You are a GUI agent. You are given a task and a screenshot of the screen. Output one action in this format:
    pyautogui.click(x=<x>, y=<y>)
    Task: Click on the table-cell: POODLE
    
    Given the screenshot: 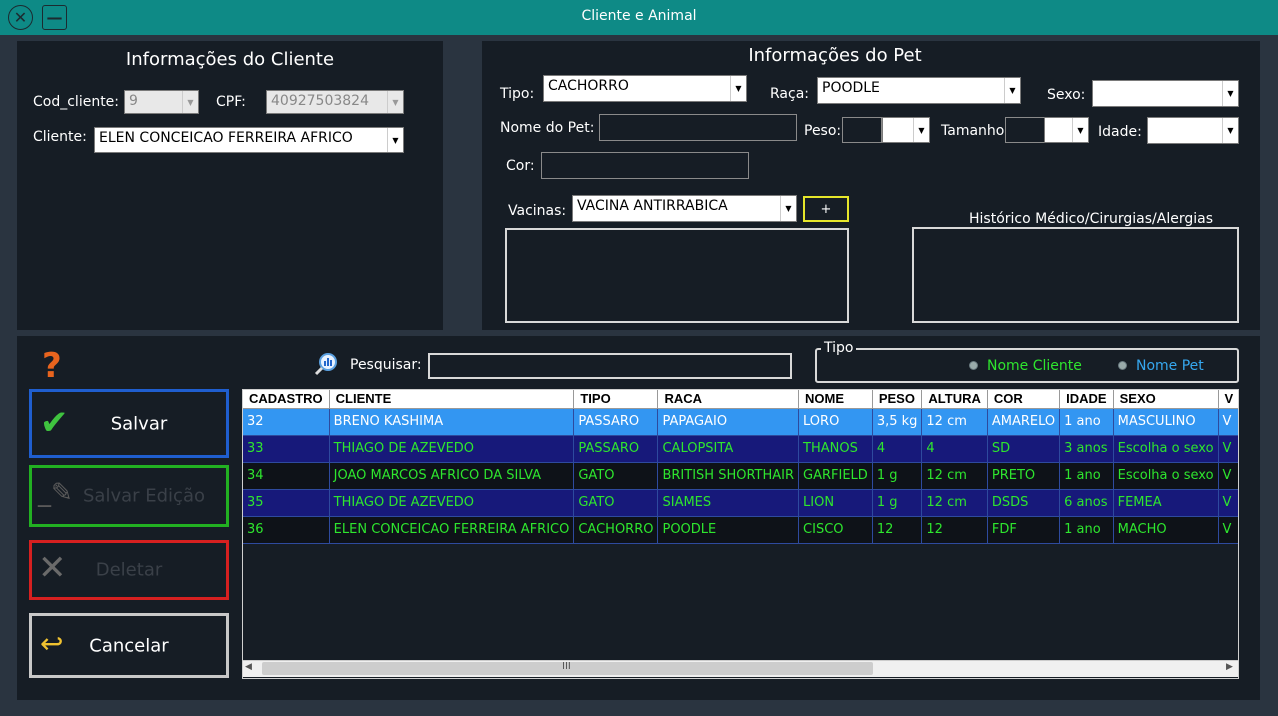 What is the action you would take?
    pyautogui.click(x=728, y=530)
    